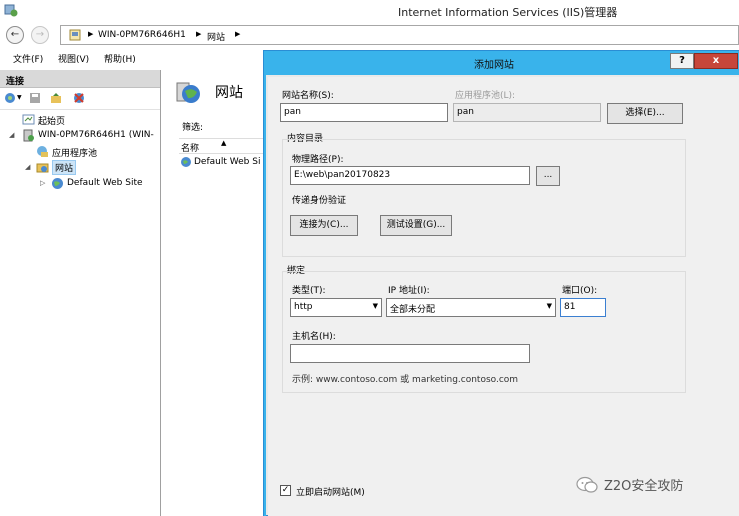  Describe the element at coordinates (28, 58) in the screenshot. I see `menu-file: 文件(F)` at that location.